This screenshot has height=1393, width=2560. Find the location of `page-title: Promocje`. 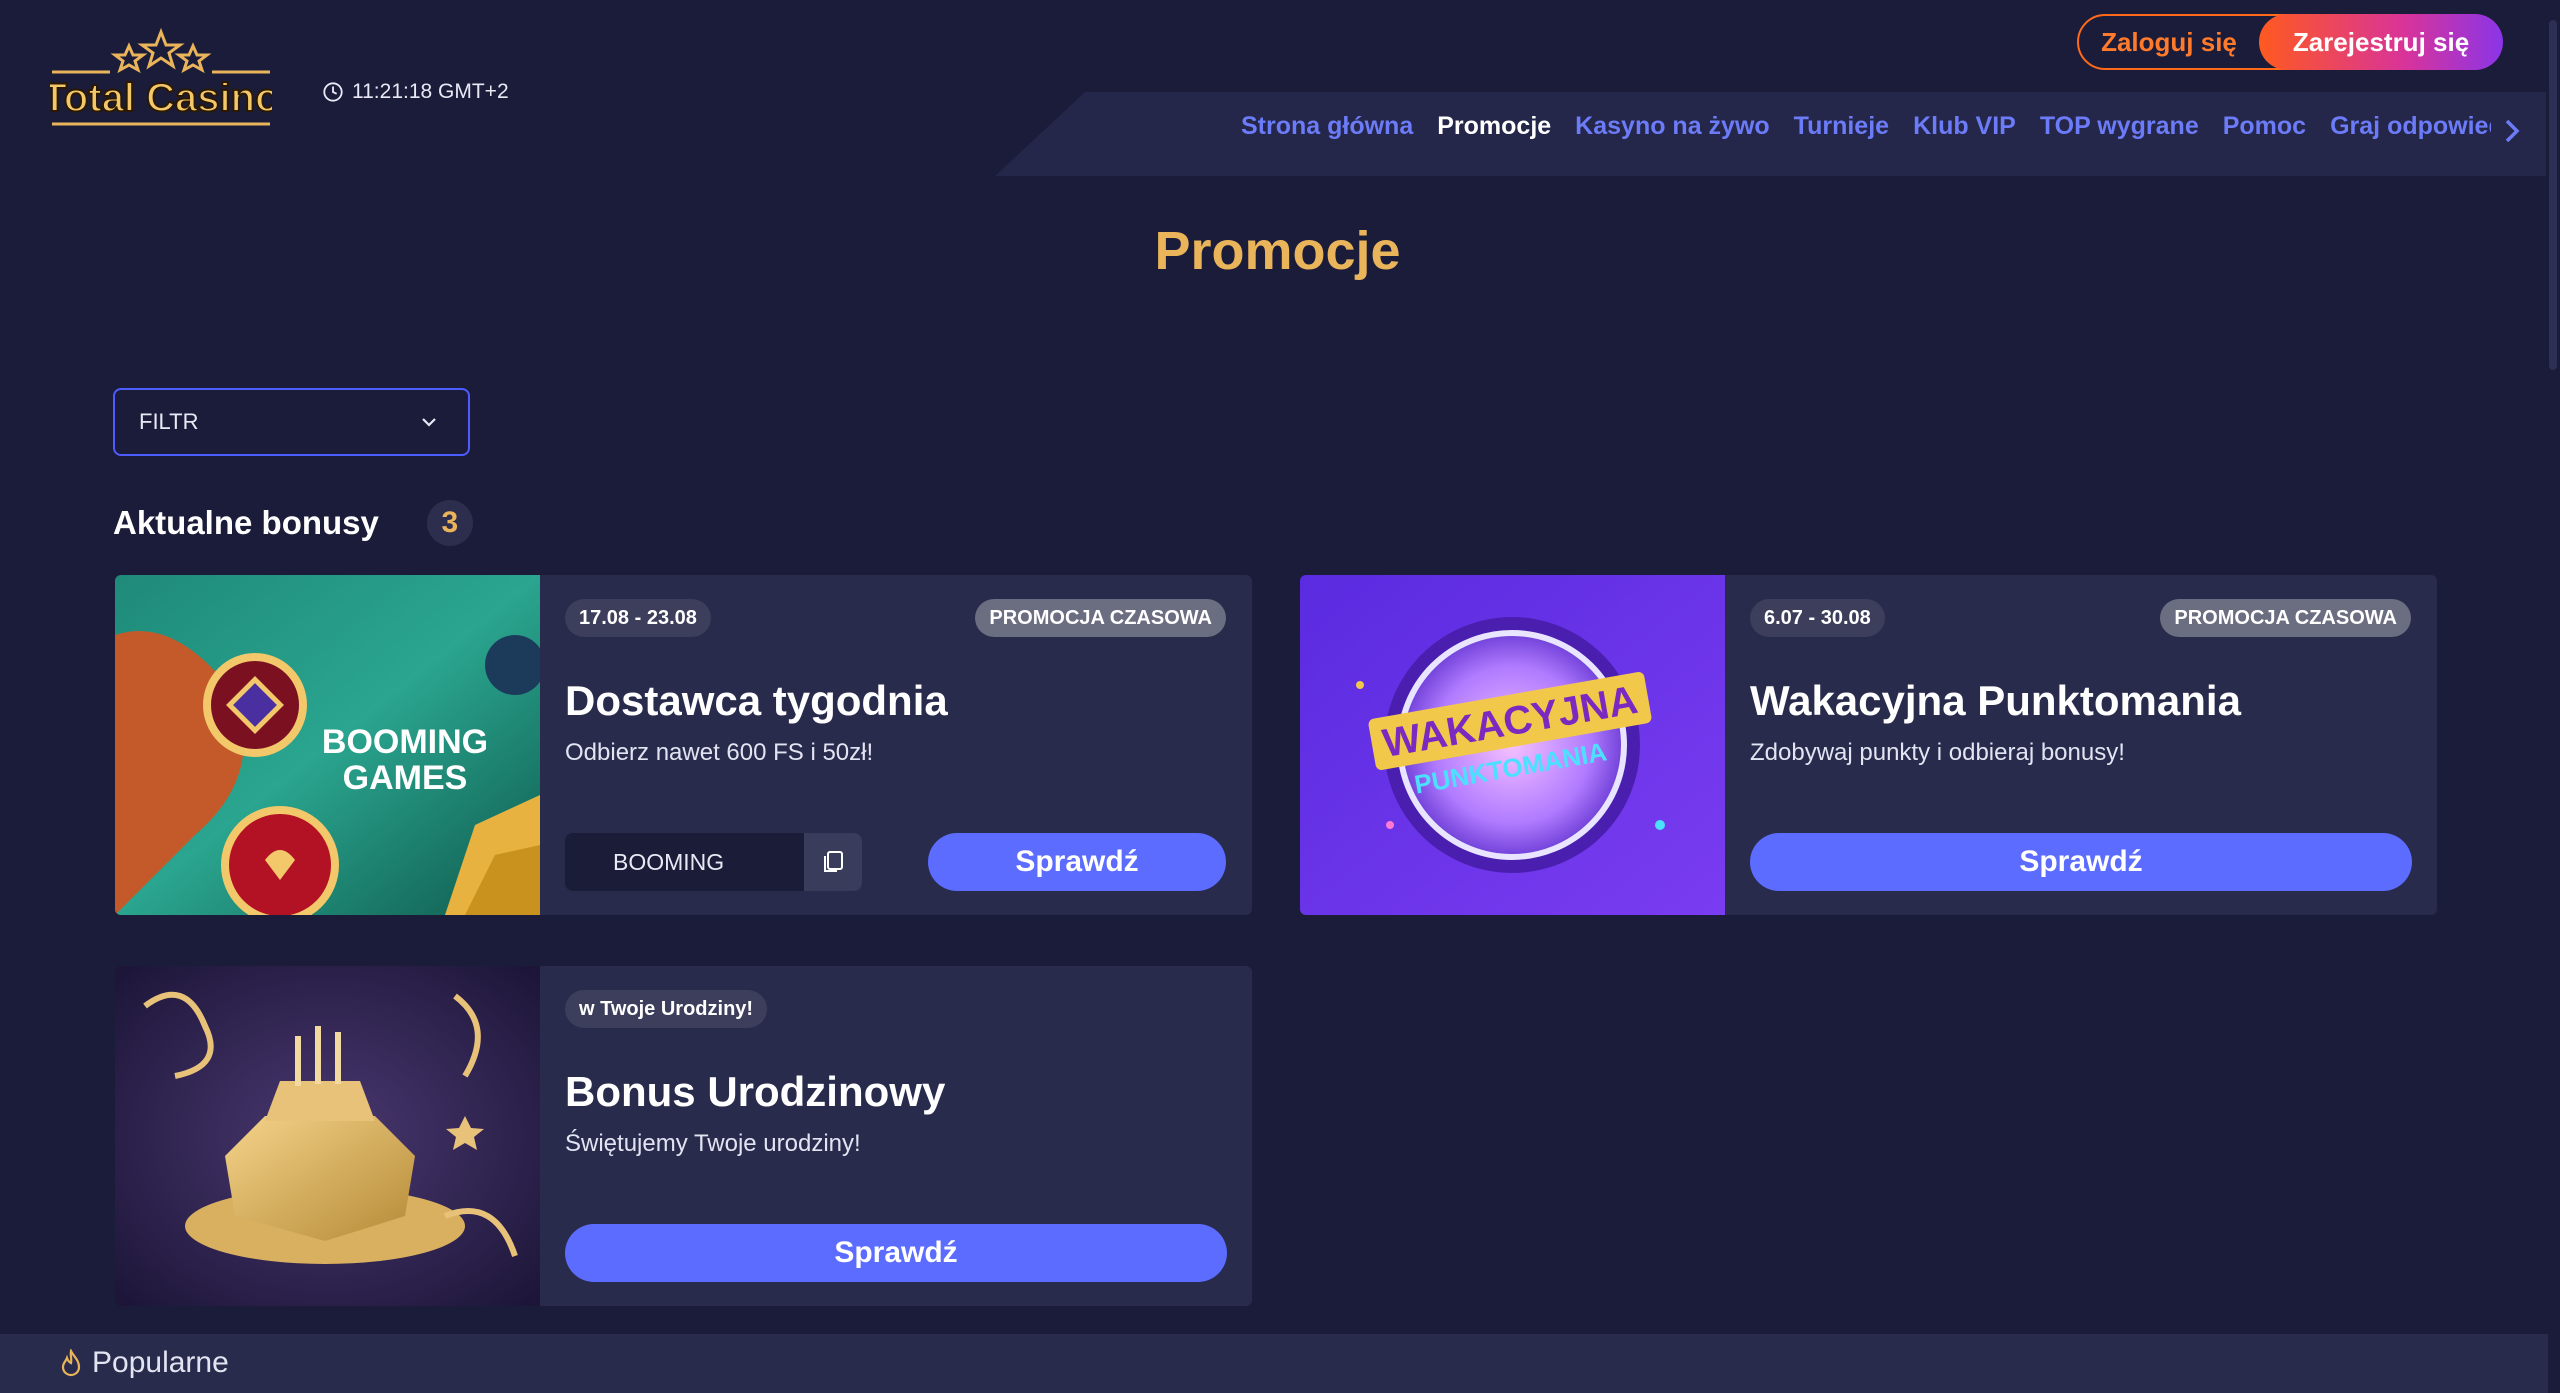

page-title: Promocje is located at coordinates (1277, 251).